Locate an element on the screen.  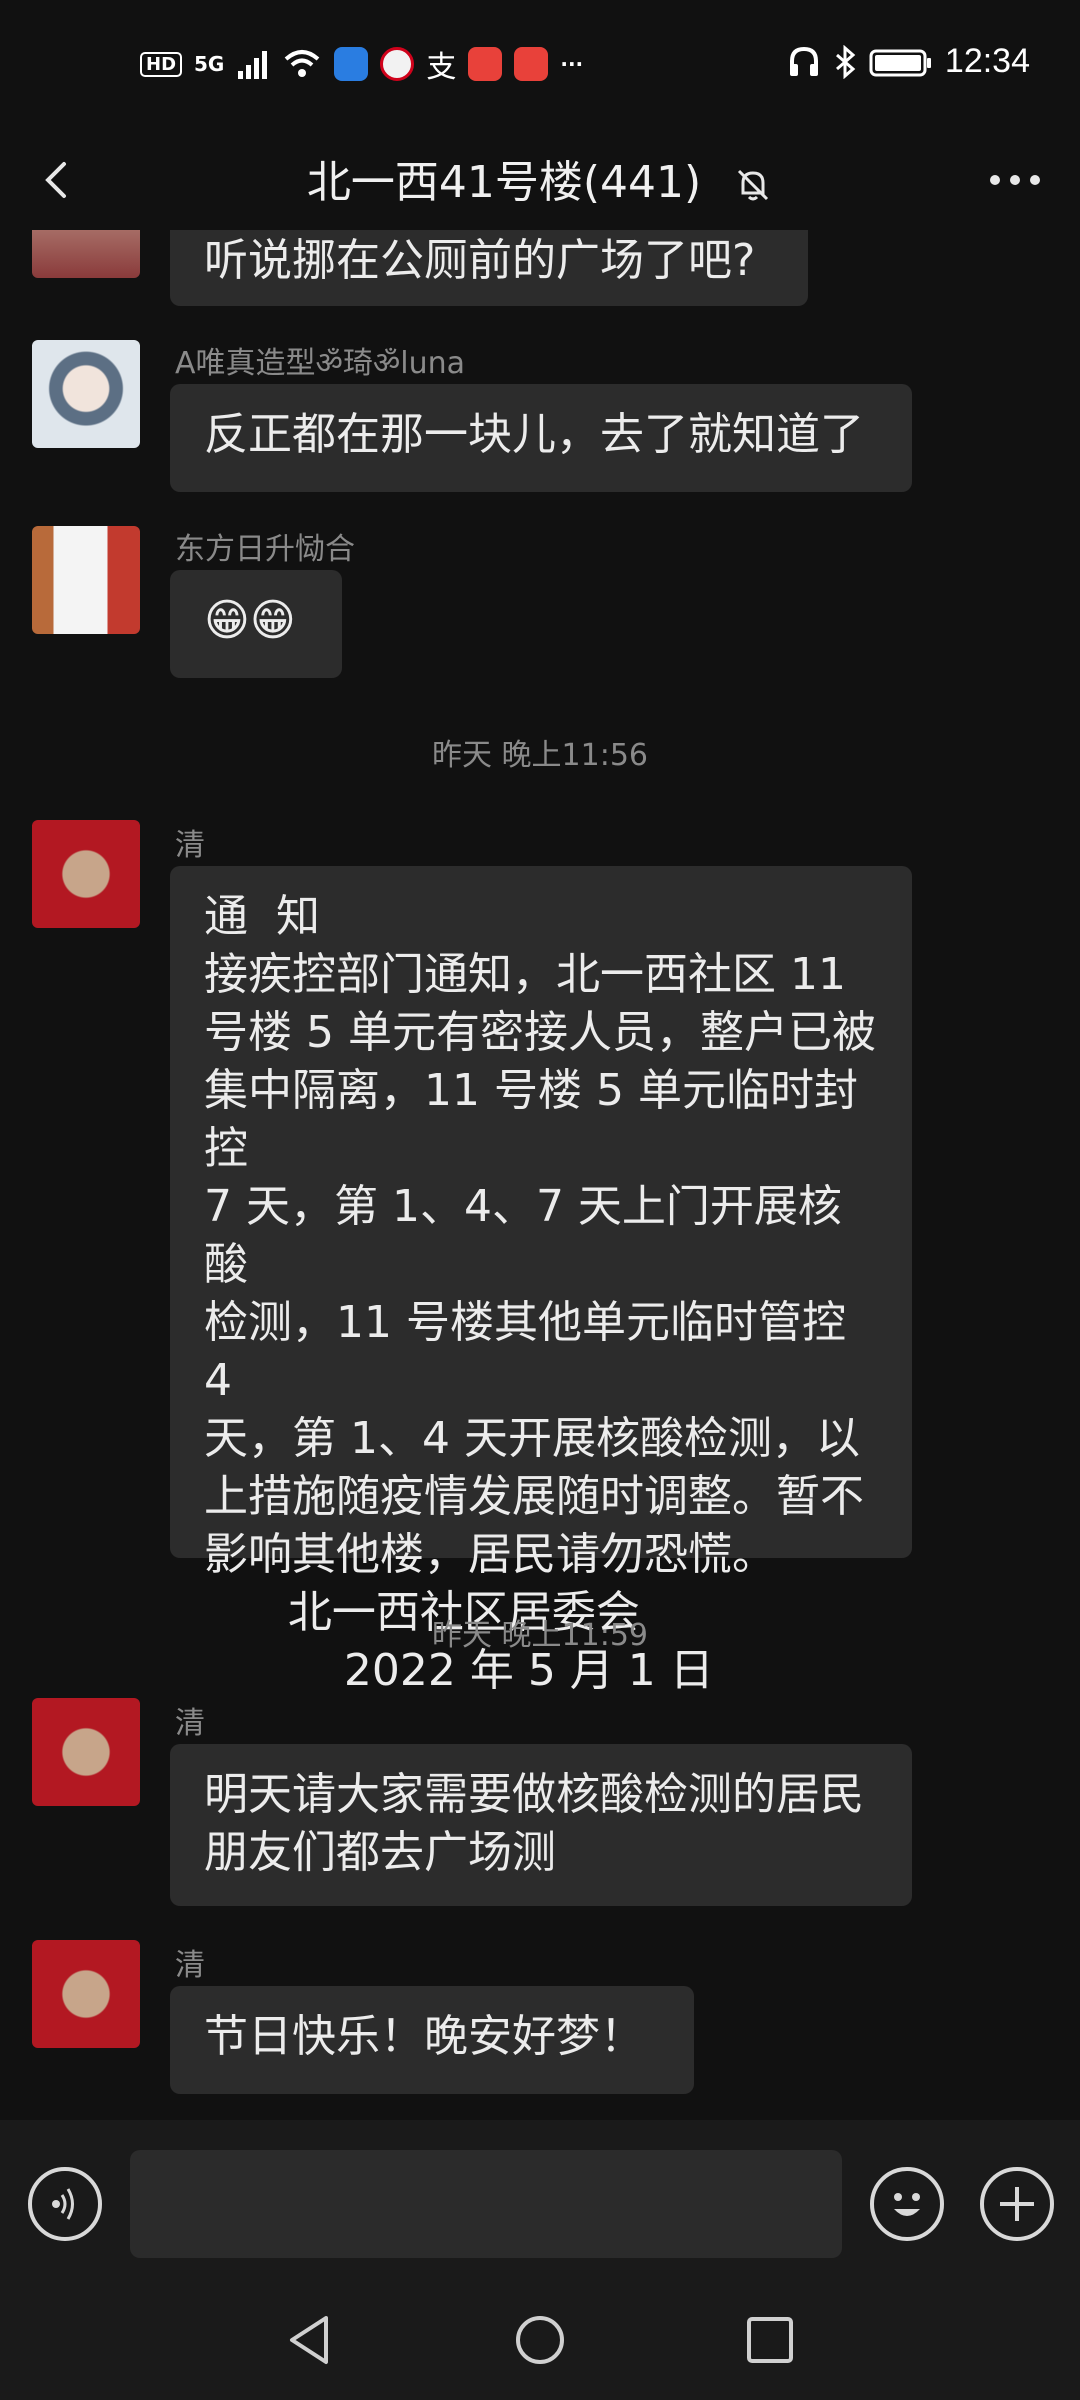
metro-app-icon is located at coordinates (397, 64).